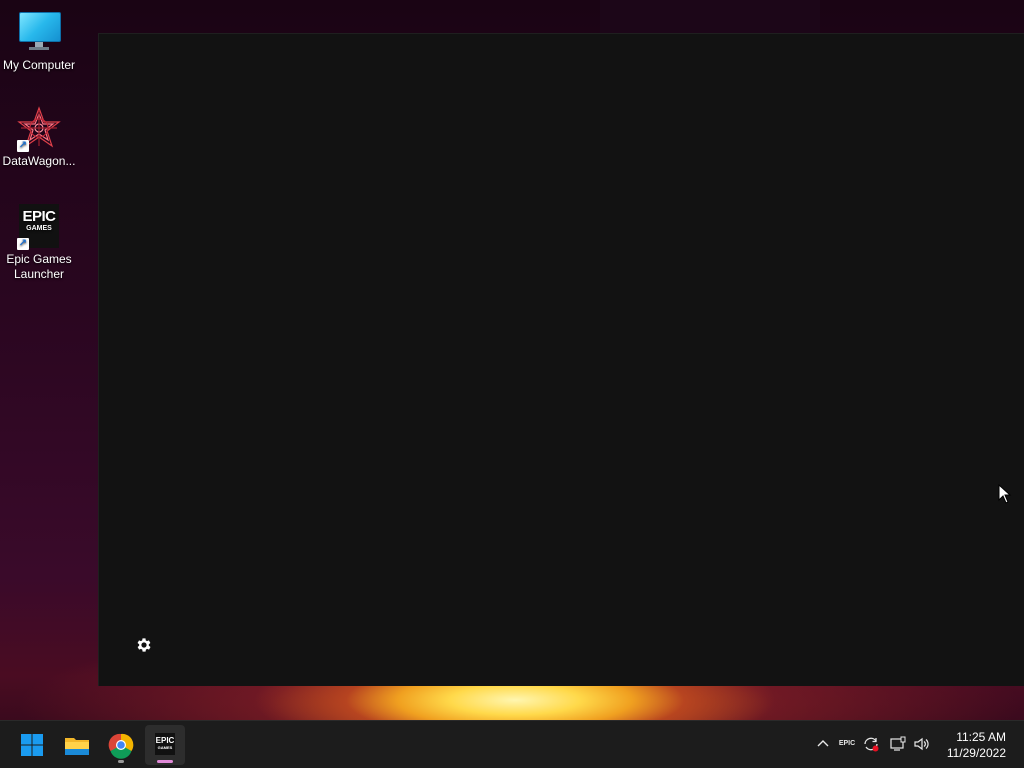  What do you see at coordinates (823, 744) in the screenshot?
I see `chevron-up-icon` at bounding box center [823, 744].